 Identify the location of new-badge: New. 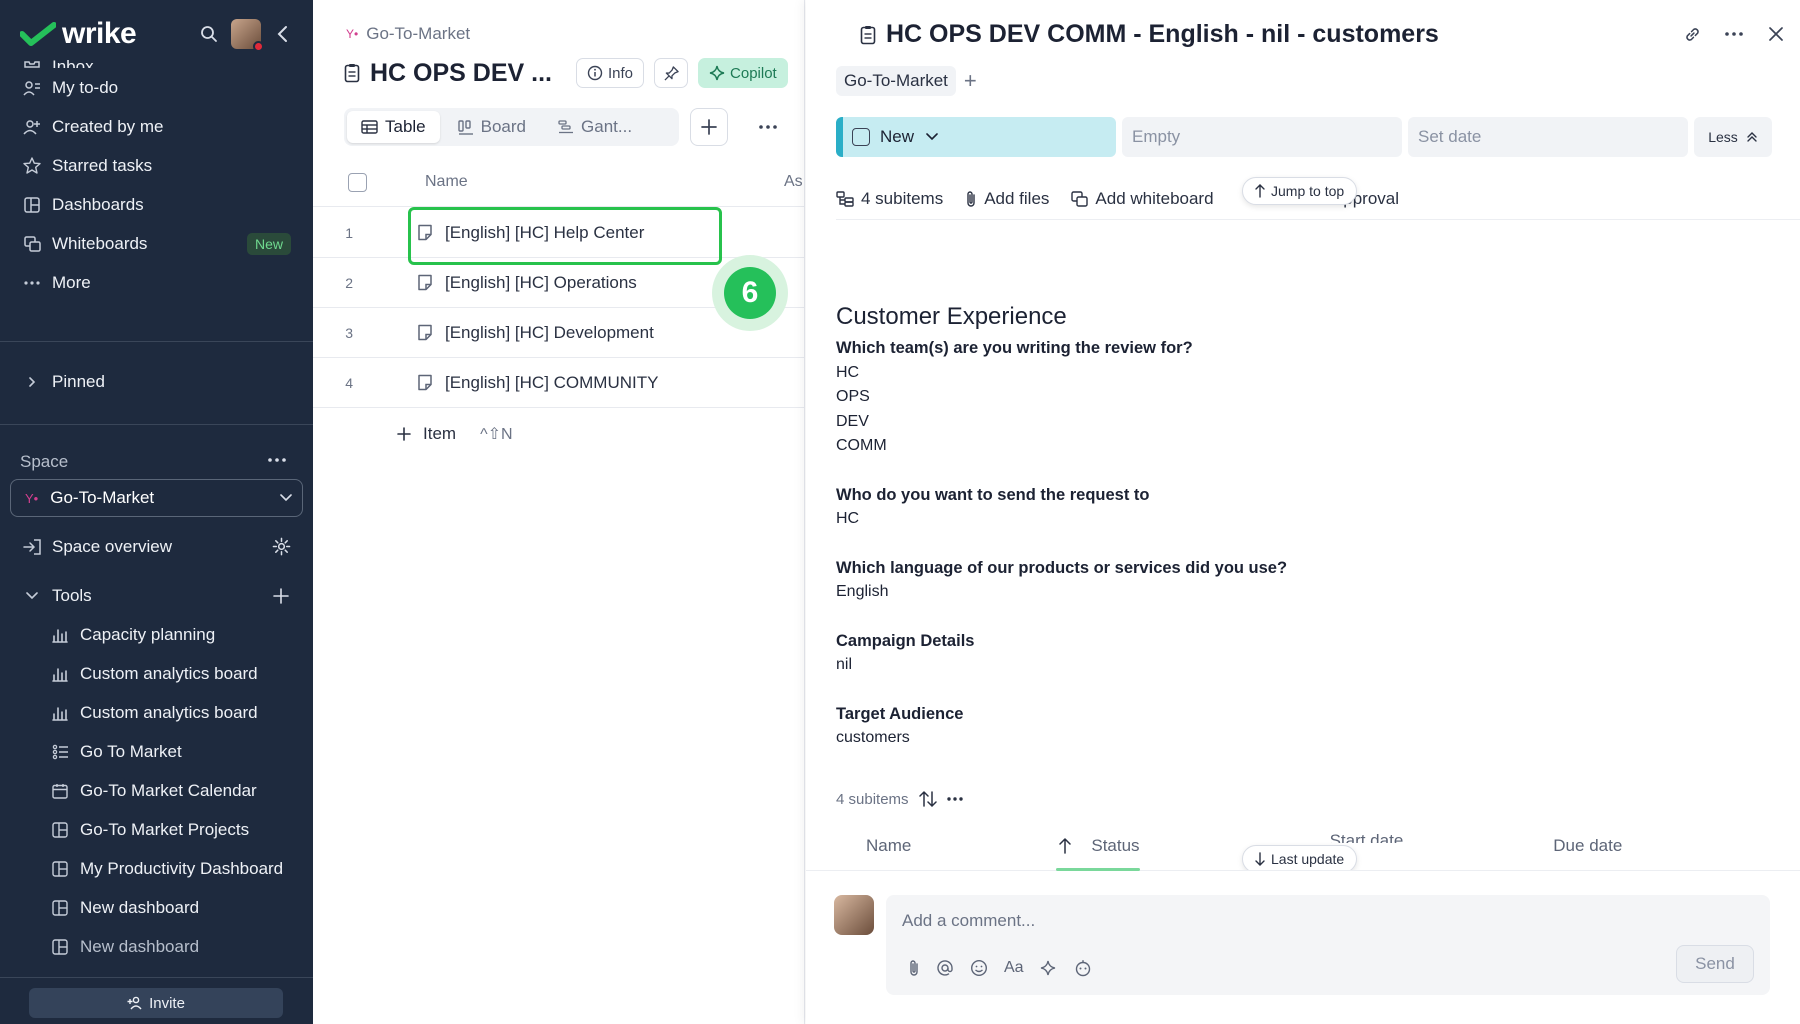
(268, 243).